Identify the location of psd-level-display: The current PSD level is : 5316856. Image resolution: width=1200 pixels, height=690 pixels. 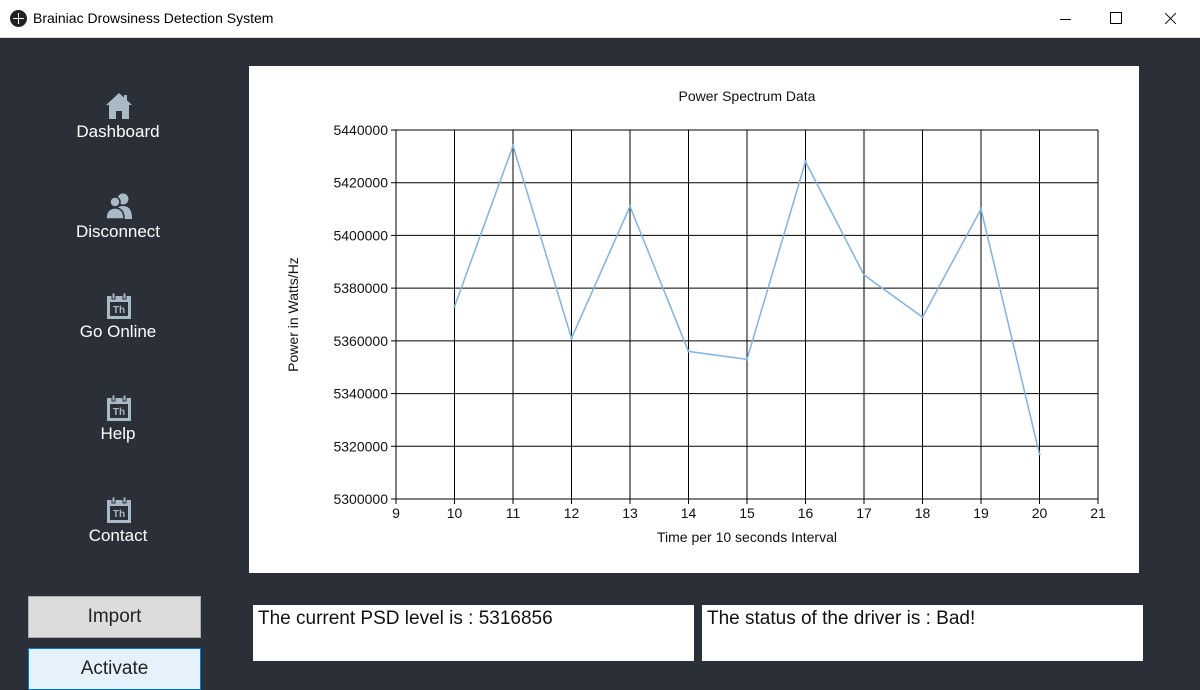
(473, 633).